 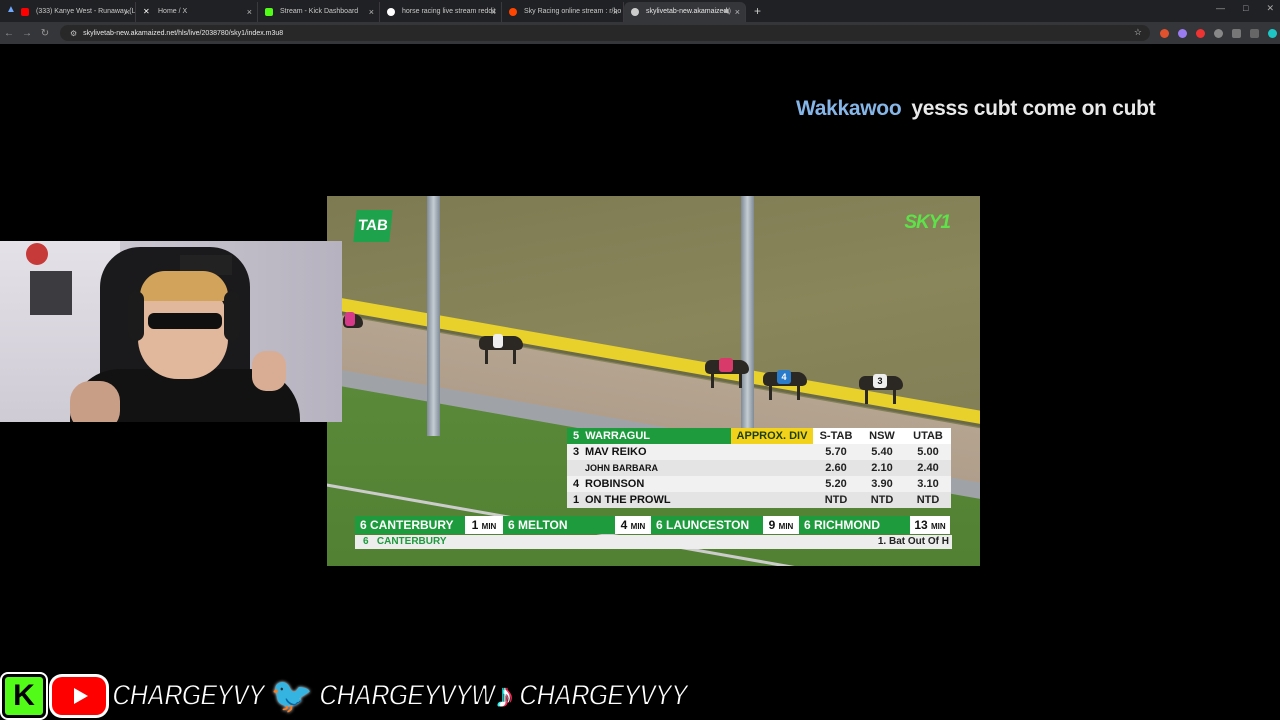 What do you see at coordinates (391, 12) in the screenshot?
I see `google-favicon-icon` at bounding box center [391, 12].